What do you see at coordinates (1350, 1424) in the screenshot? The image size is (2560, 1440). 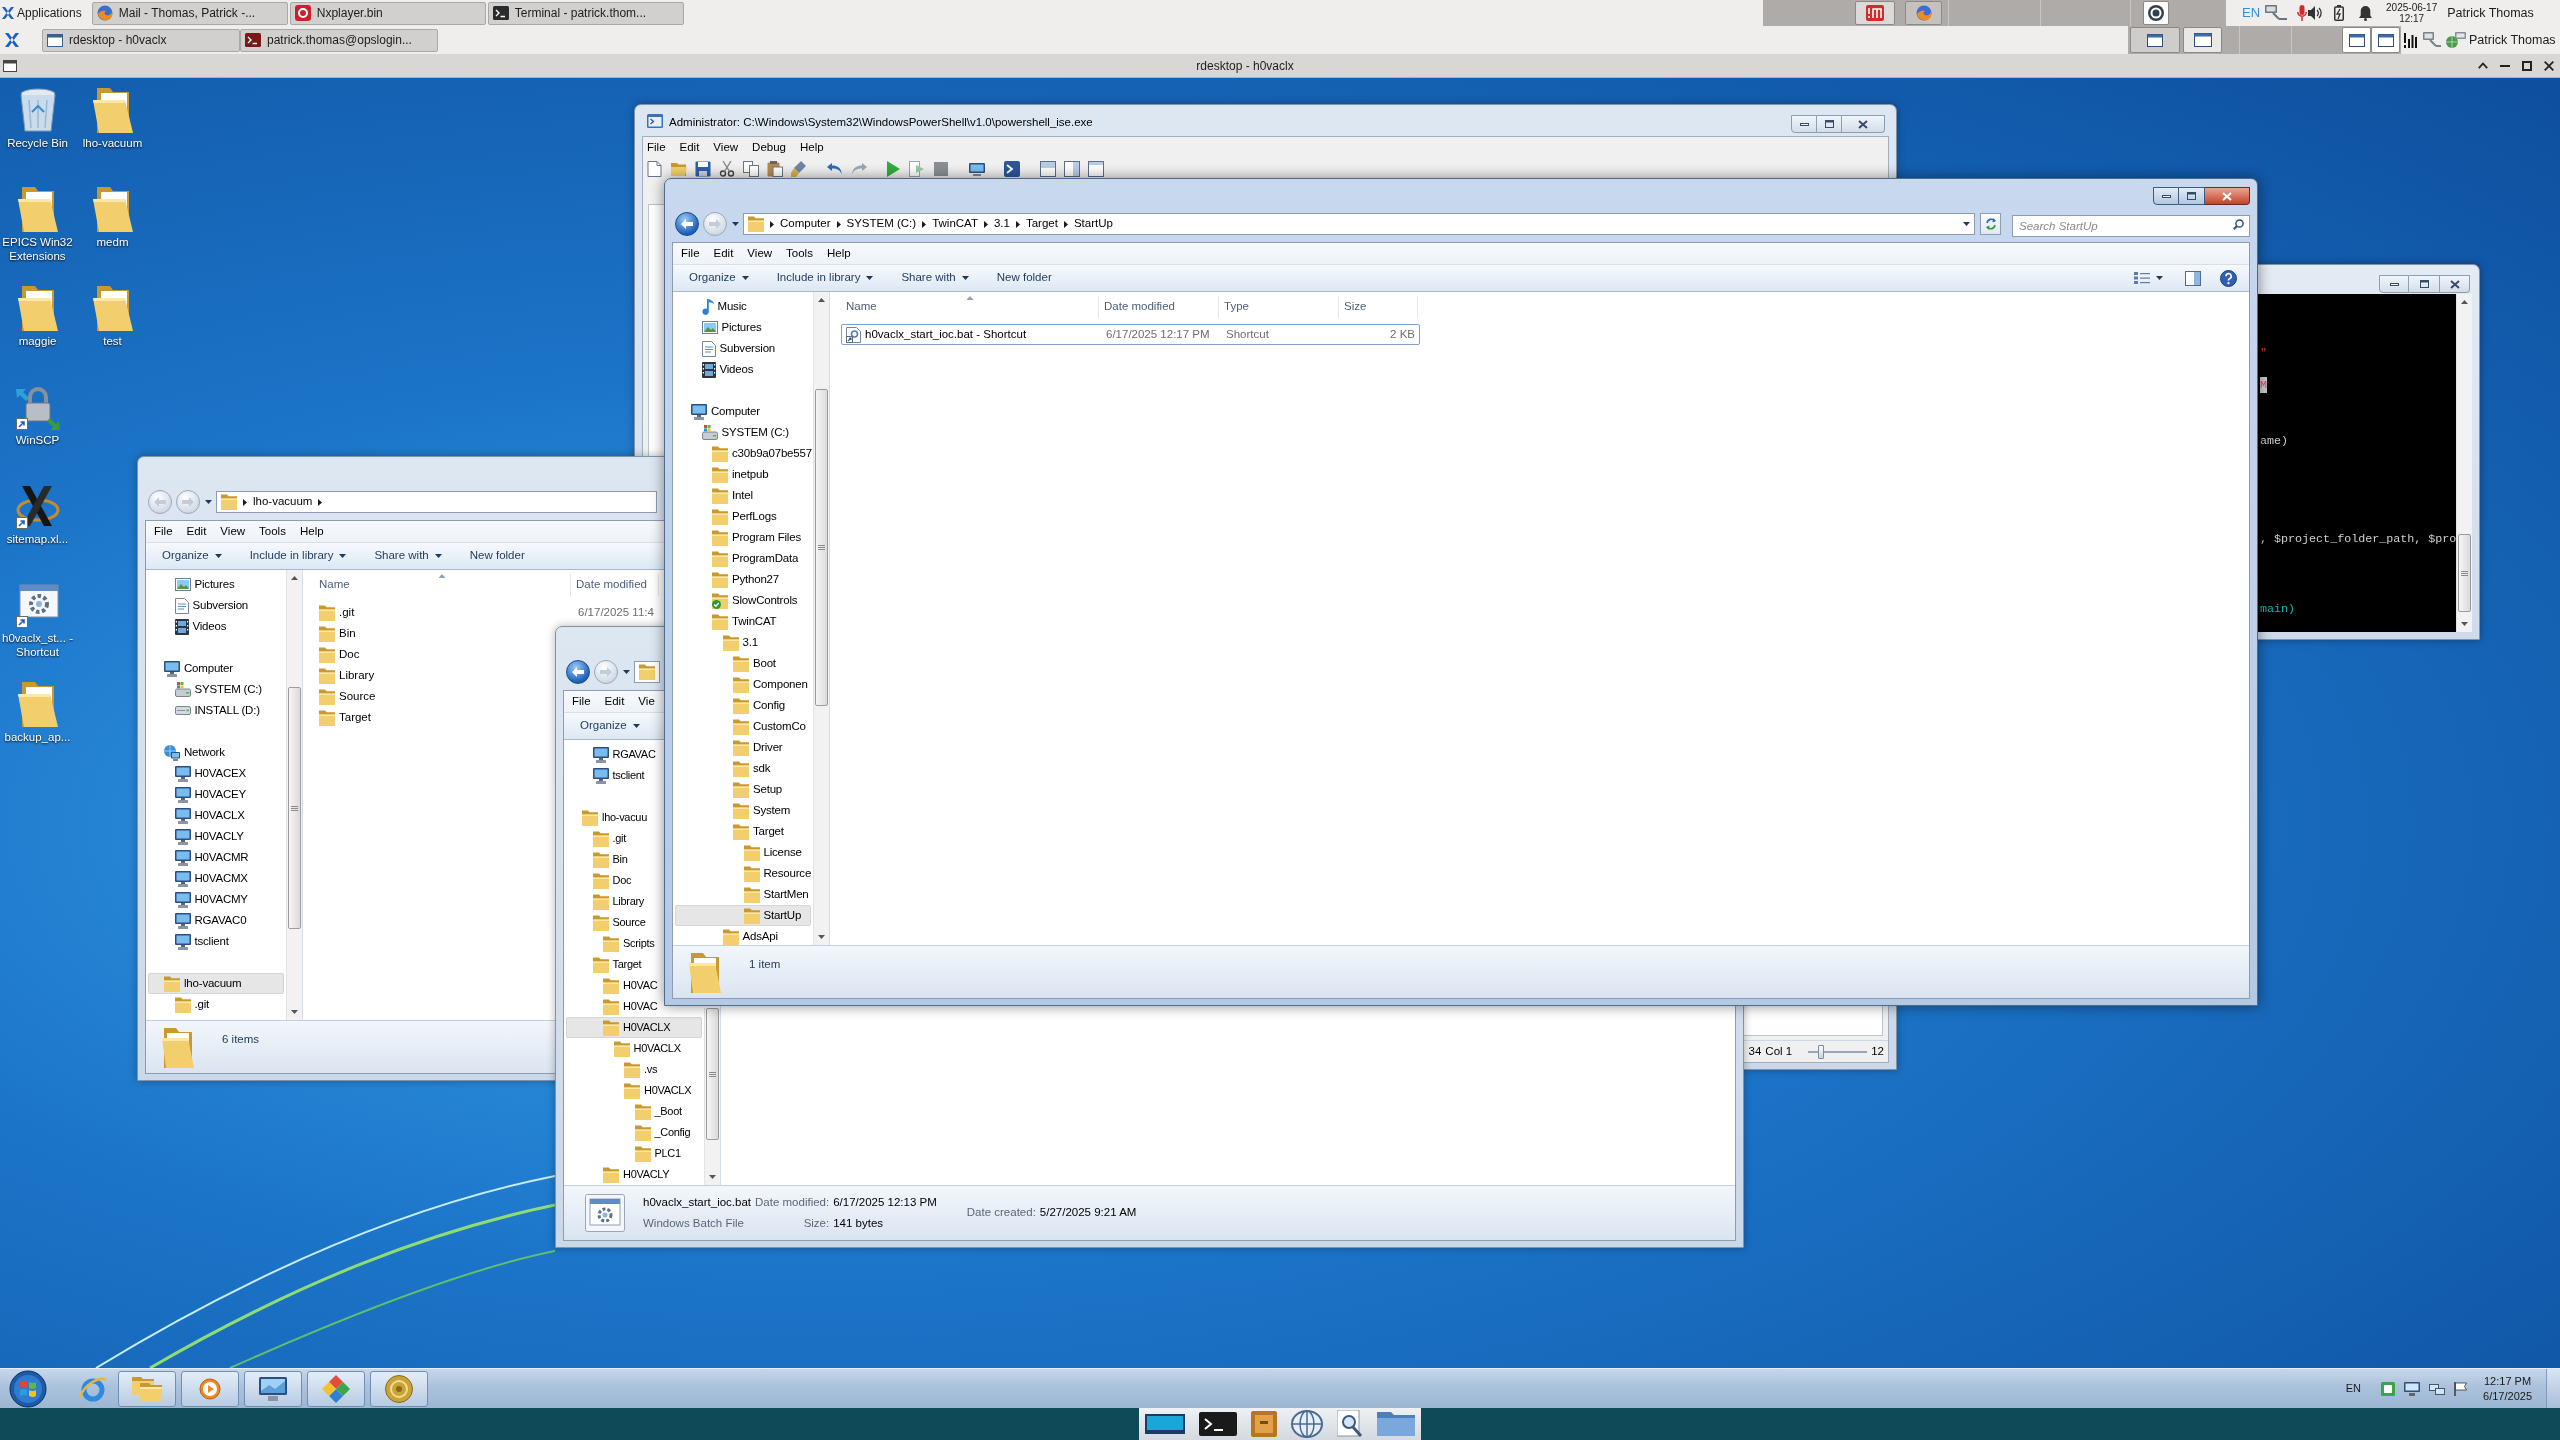 I see `search-icon` at bounding box center [1350, 1424].